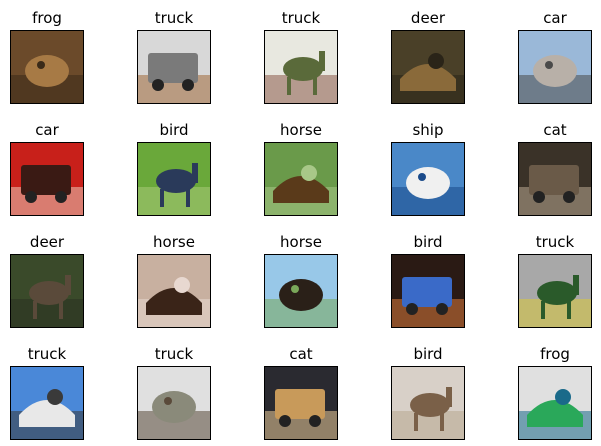 Image resolution: width=601 pixels, height=446 pixels. I want to click on silver-sedan-image, so click(555, 67).